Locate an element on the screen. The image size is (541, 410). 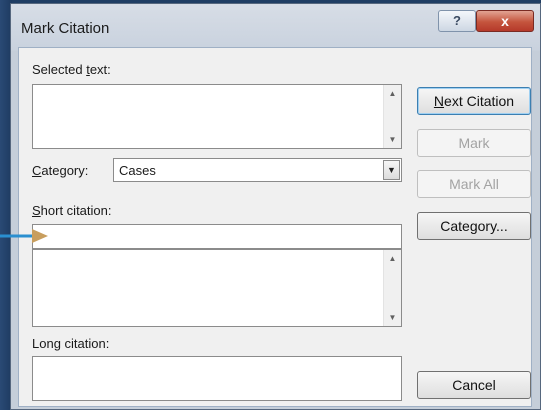
short-citation-list: ▲ ▼ is located at coordinates (217, 288).